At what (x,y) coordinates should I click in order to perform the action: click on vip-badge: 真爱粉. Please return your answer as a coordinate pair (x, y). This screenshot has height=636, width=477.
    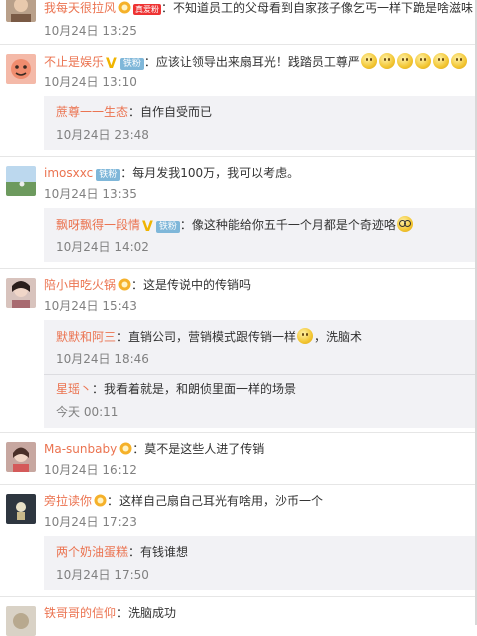
    Looking at the image, I should click on (147, 9).